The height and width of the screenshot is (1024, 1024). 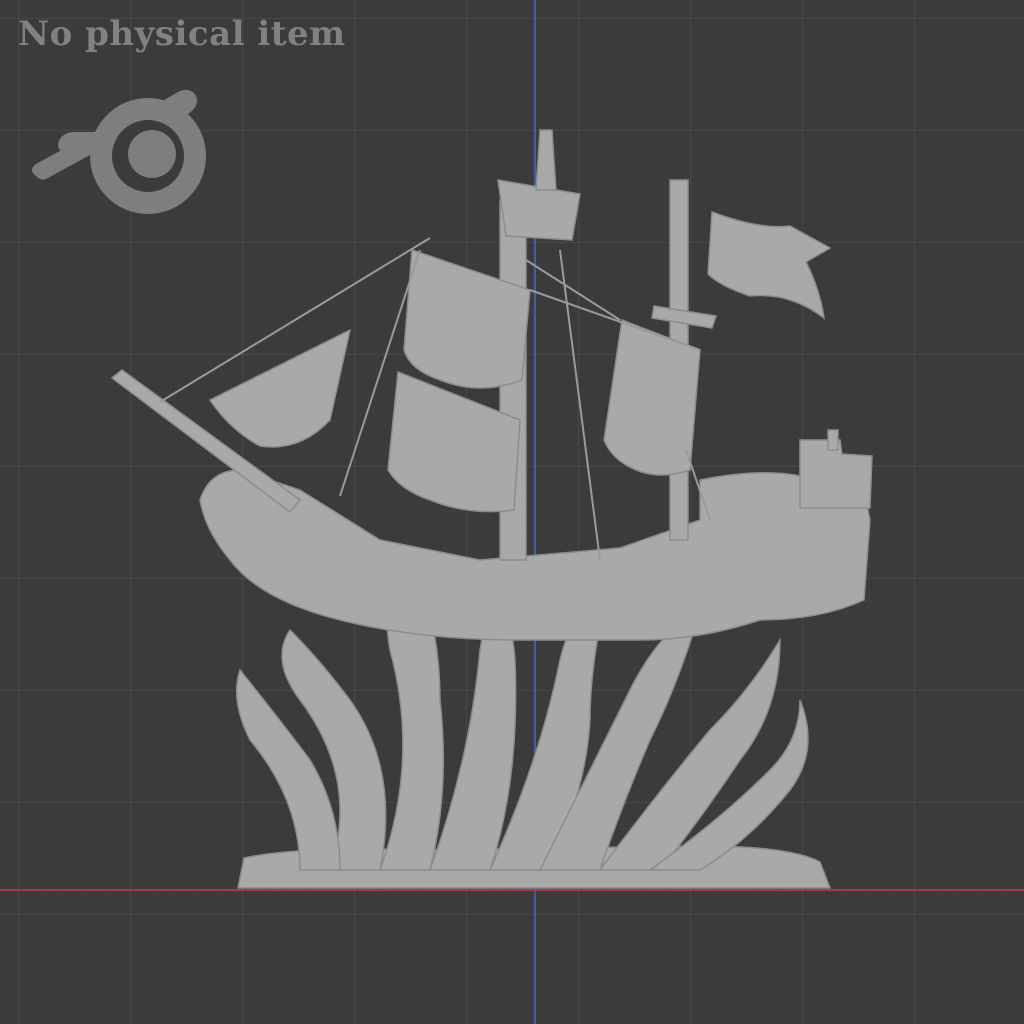 I want to click on flag, so click(x=769, y=265).